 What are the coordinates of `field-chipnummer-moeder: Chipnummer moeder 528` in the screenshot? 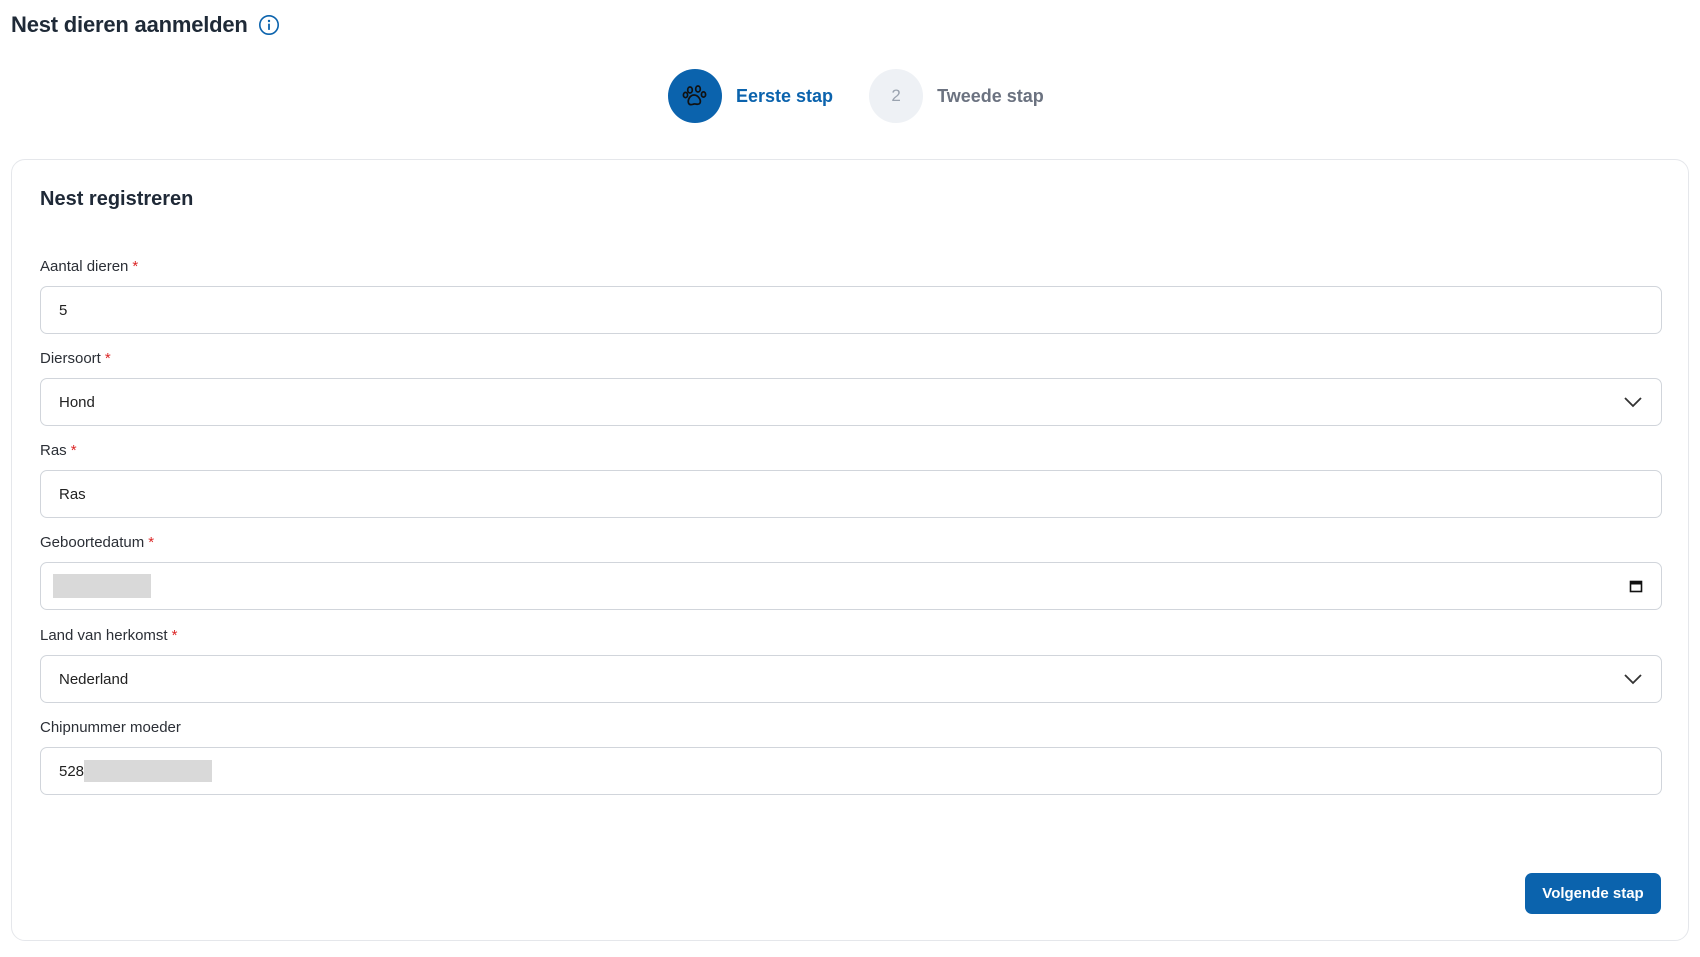 It's located at (851, 756).